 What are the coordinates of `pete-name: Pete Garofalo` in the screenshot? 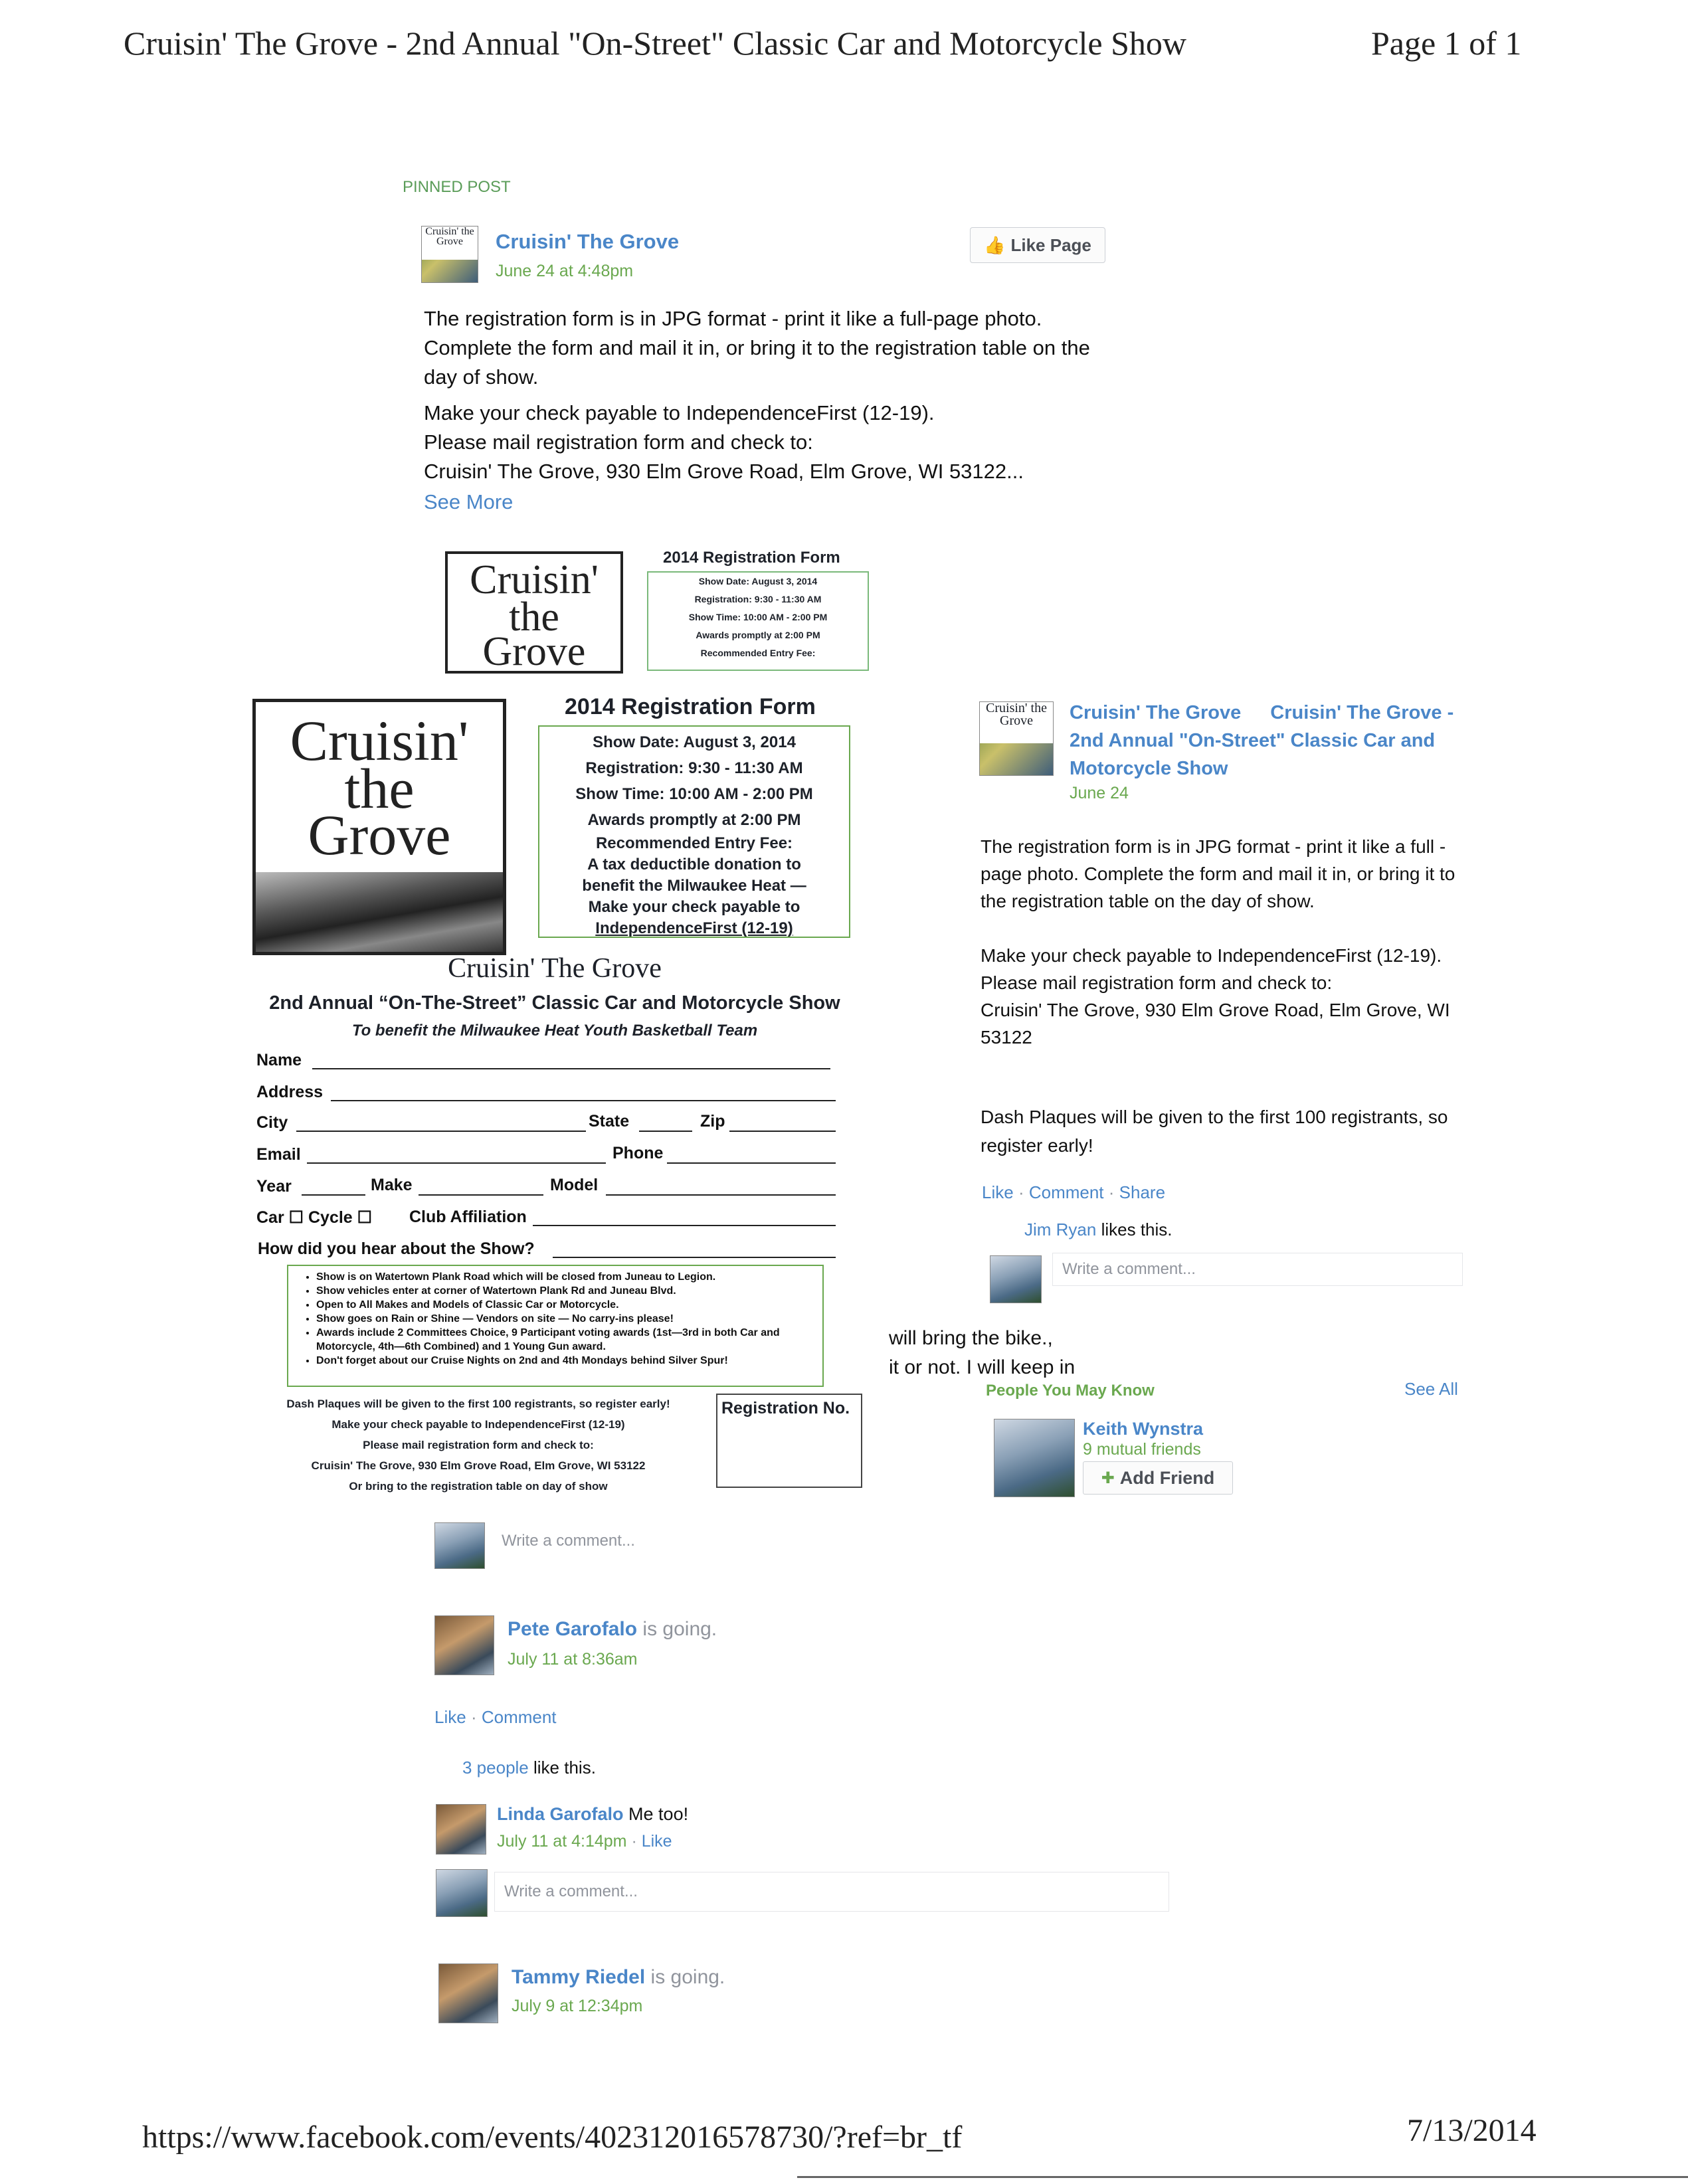 It's located at (572, 1629).